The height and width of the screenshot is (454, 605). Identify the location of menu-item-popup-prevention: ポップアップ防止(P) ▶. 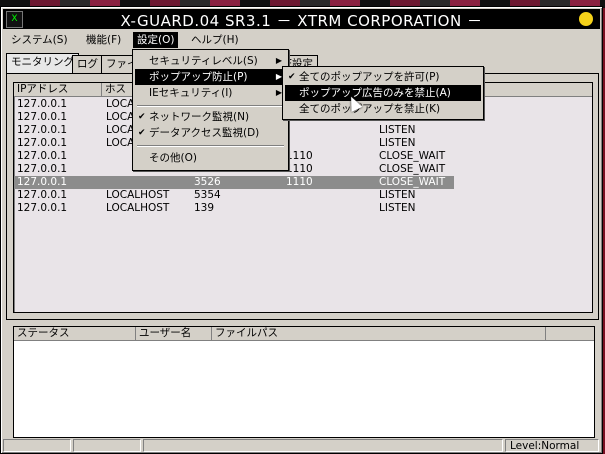
(210, 77).